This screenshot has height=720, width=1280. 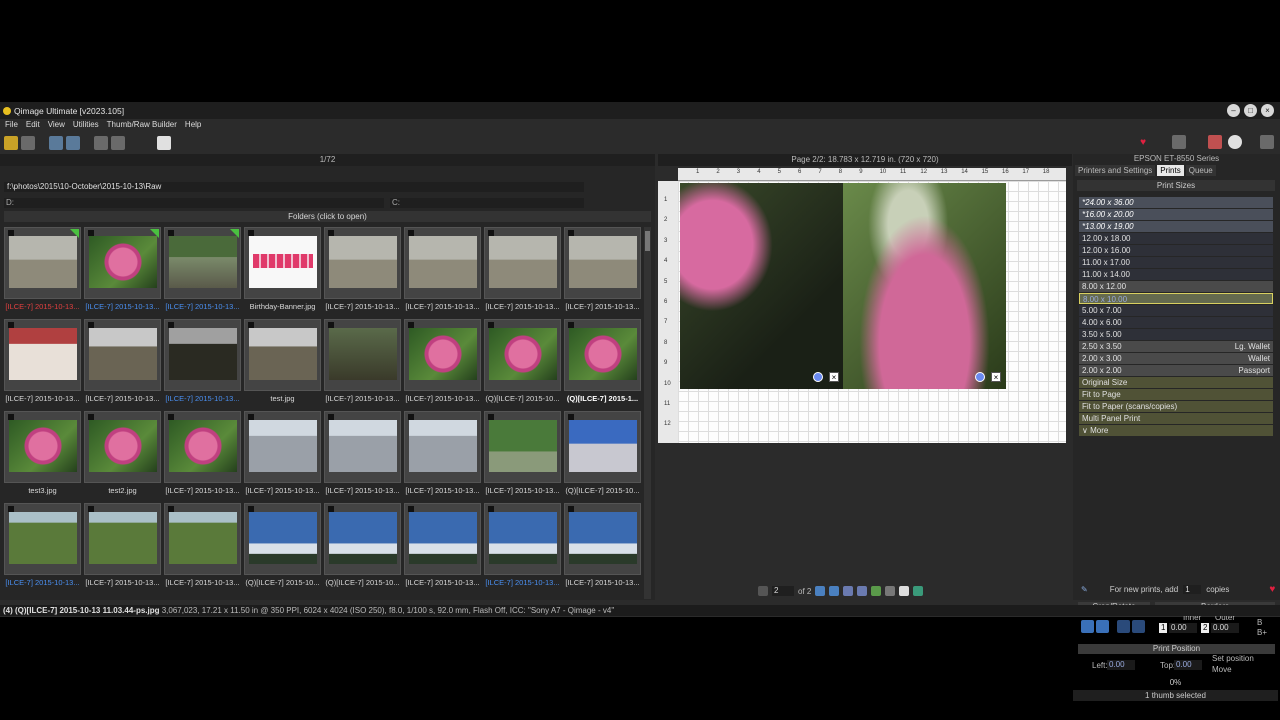 I want to click on print-size-option: Fit to Page, so click(x=1176, y=394).